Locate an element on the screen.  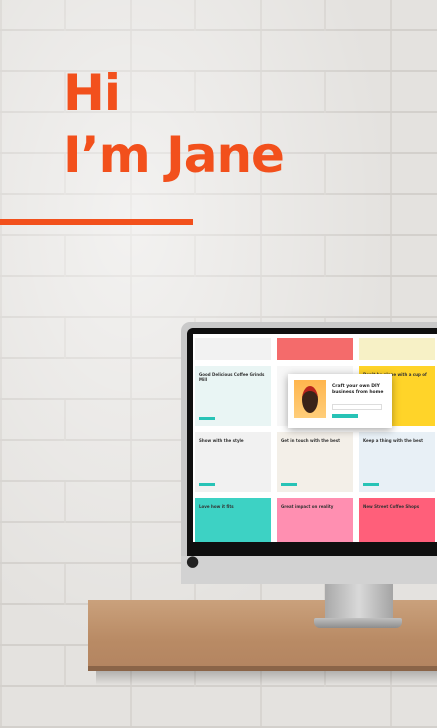
thumbnail-title: Good Delicious Coffee Grinds Mill is located at coordinates (232, 377).